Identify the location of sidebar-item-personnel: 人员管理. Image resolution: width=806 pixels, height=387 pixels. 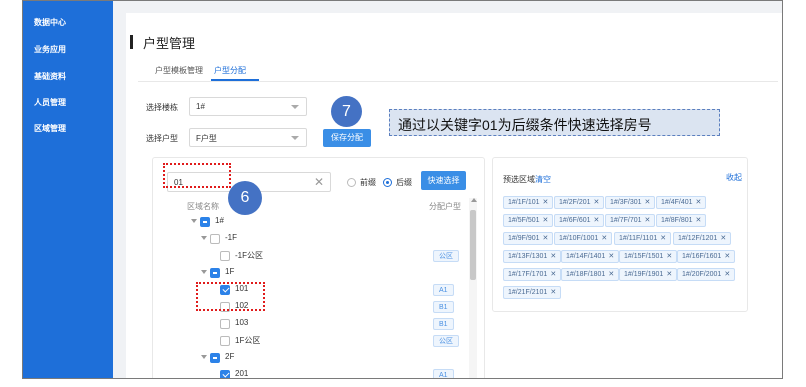
(50, 102).